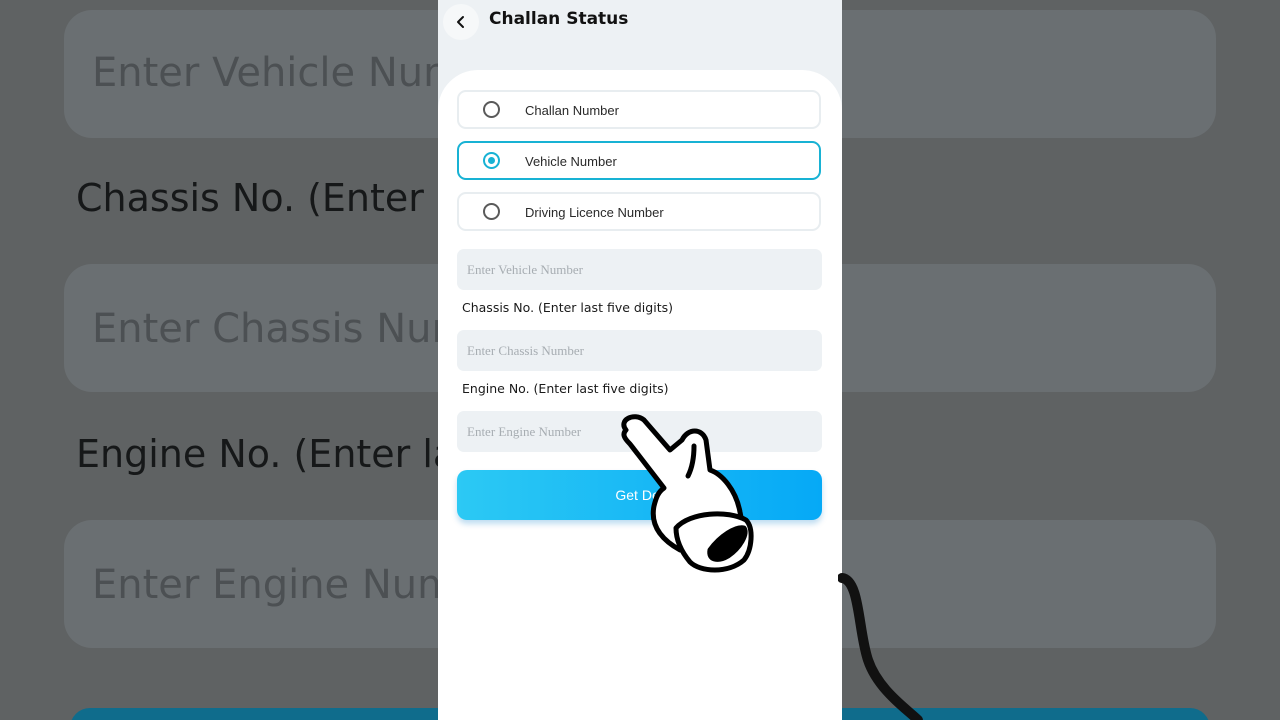 The width and height of the screenshot is (1280, 720). Describe the element at coordinates (639, 109) in the screenshot. I see `option-challan-number: Challan Number` at that location.